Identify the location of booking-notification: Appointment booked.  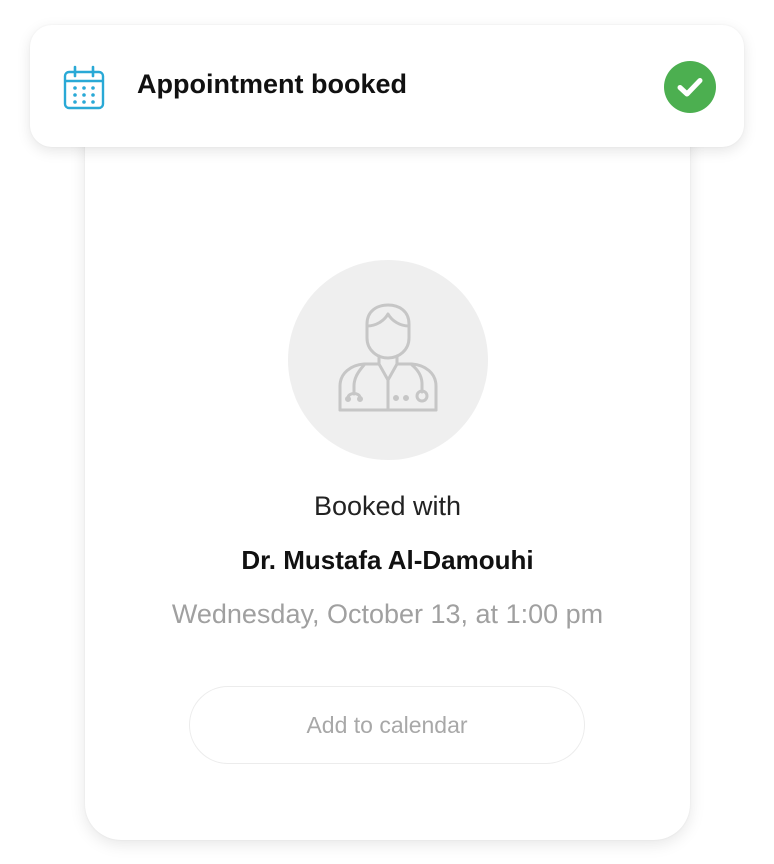
(387, 86).